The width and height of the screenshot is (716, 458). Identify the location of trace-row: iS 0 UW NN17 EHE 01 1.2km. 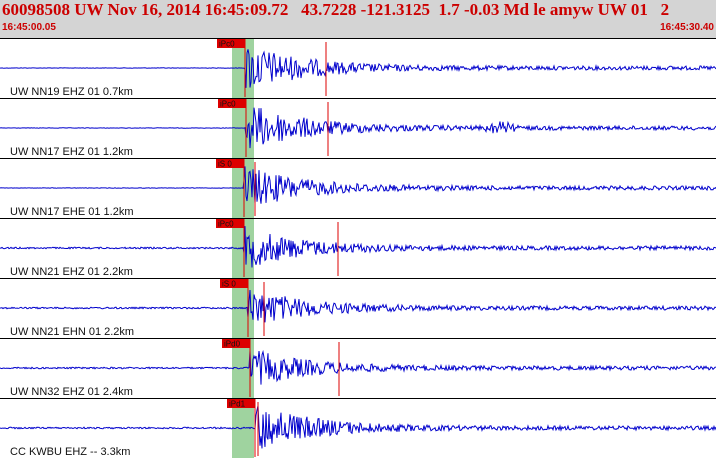
(358, 188).